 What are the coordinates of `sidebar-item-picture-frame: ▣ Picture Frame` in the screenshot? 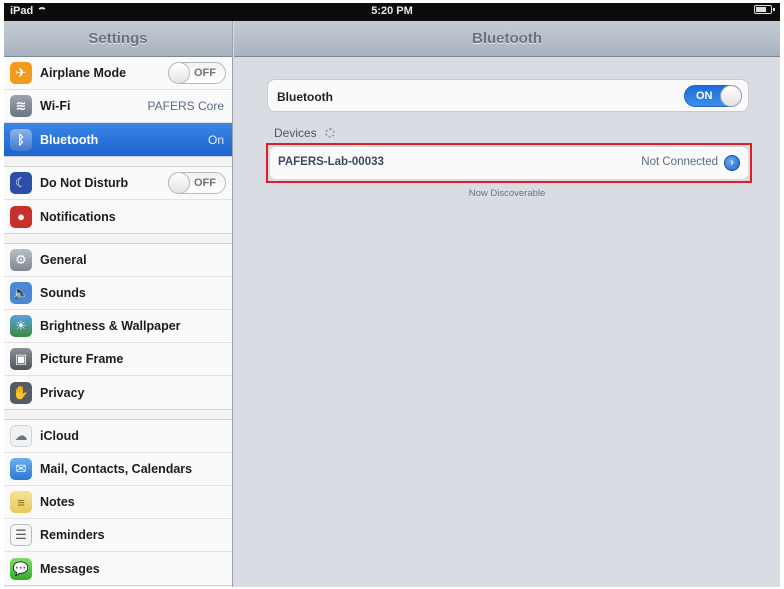 It's located at (118, 359).